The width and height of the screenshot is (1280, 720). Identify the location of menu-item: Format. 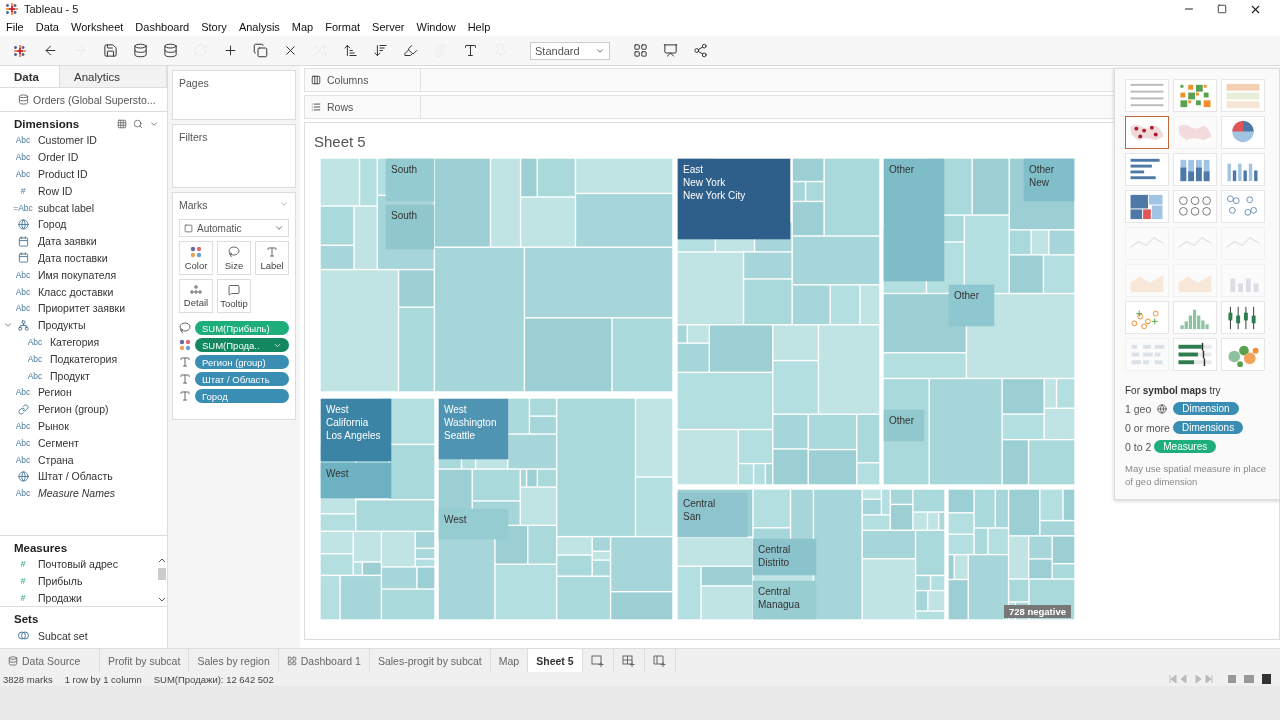
(343, 27).